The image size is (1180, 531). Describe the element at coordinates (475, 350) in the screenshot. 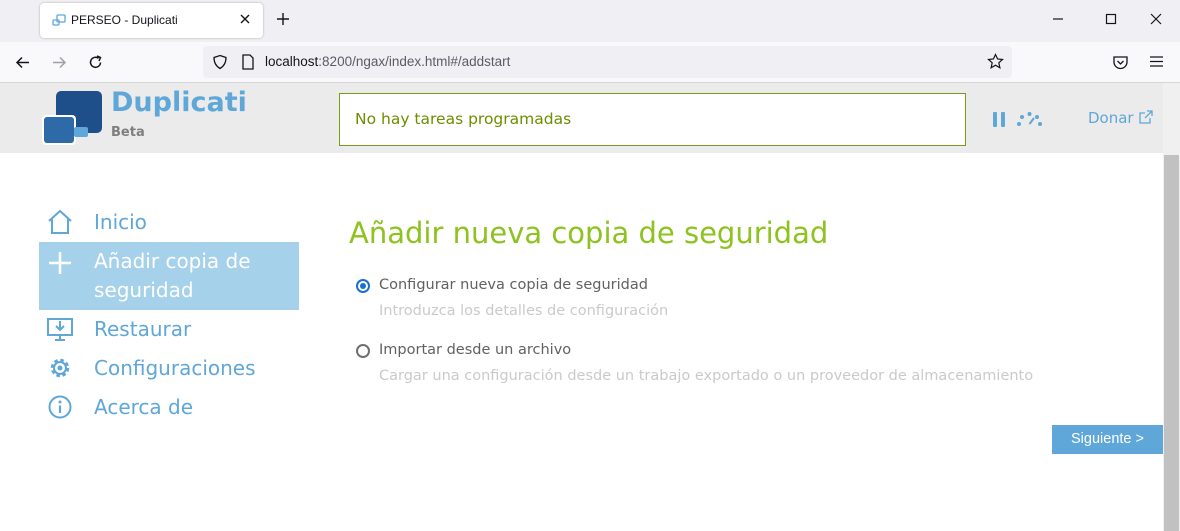

I see `option-label: Importar desde un archivo` at that location.